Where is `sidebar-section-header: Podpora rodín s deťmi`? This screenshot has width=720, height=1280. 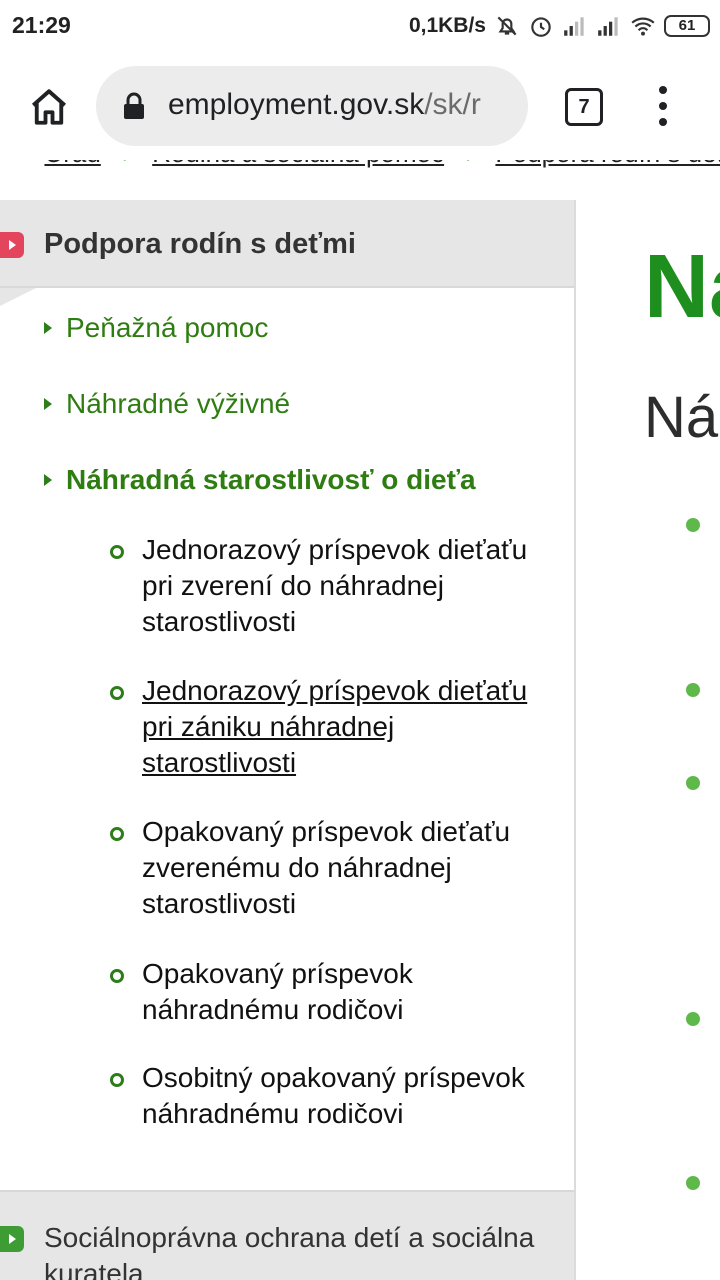
sidebar-section-header: Podpora rodín s deťmi is located at coordinates (287, 244).